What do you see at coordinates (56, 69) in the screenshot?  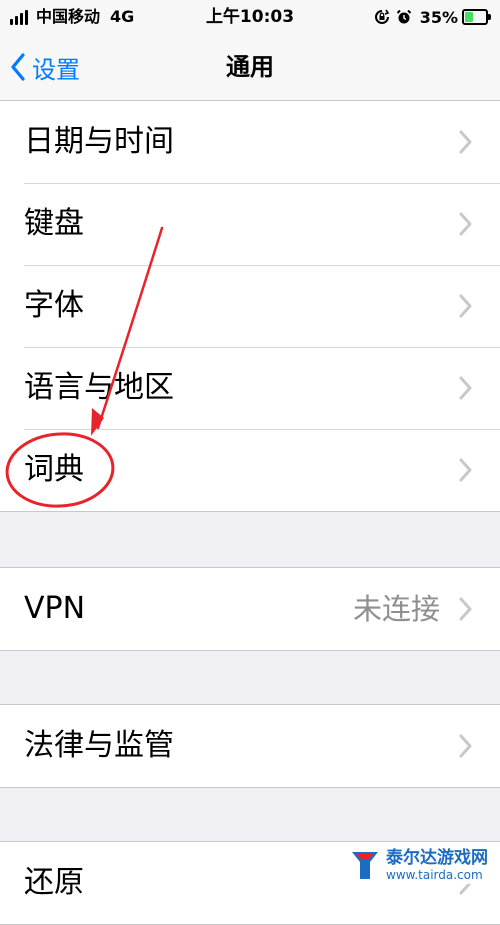 I see `back-label: 设置` at bounding box center [56, 69].